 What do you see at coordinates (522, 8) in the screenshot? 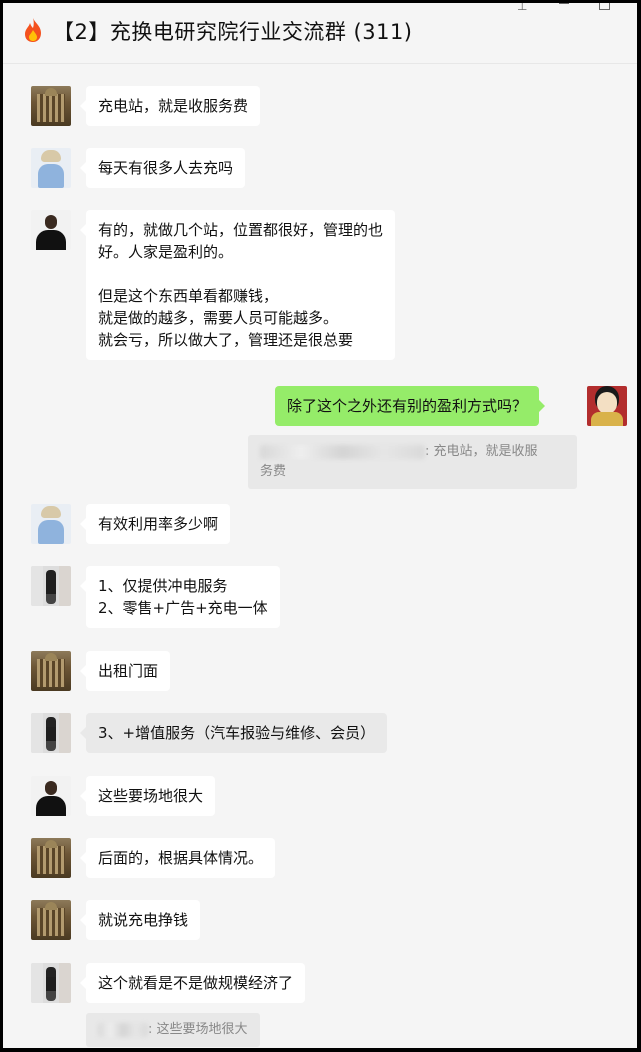
I see `pin-icon: ⊥` at bounding box center [522, 8].